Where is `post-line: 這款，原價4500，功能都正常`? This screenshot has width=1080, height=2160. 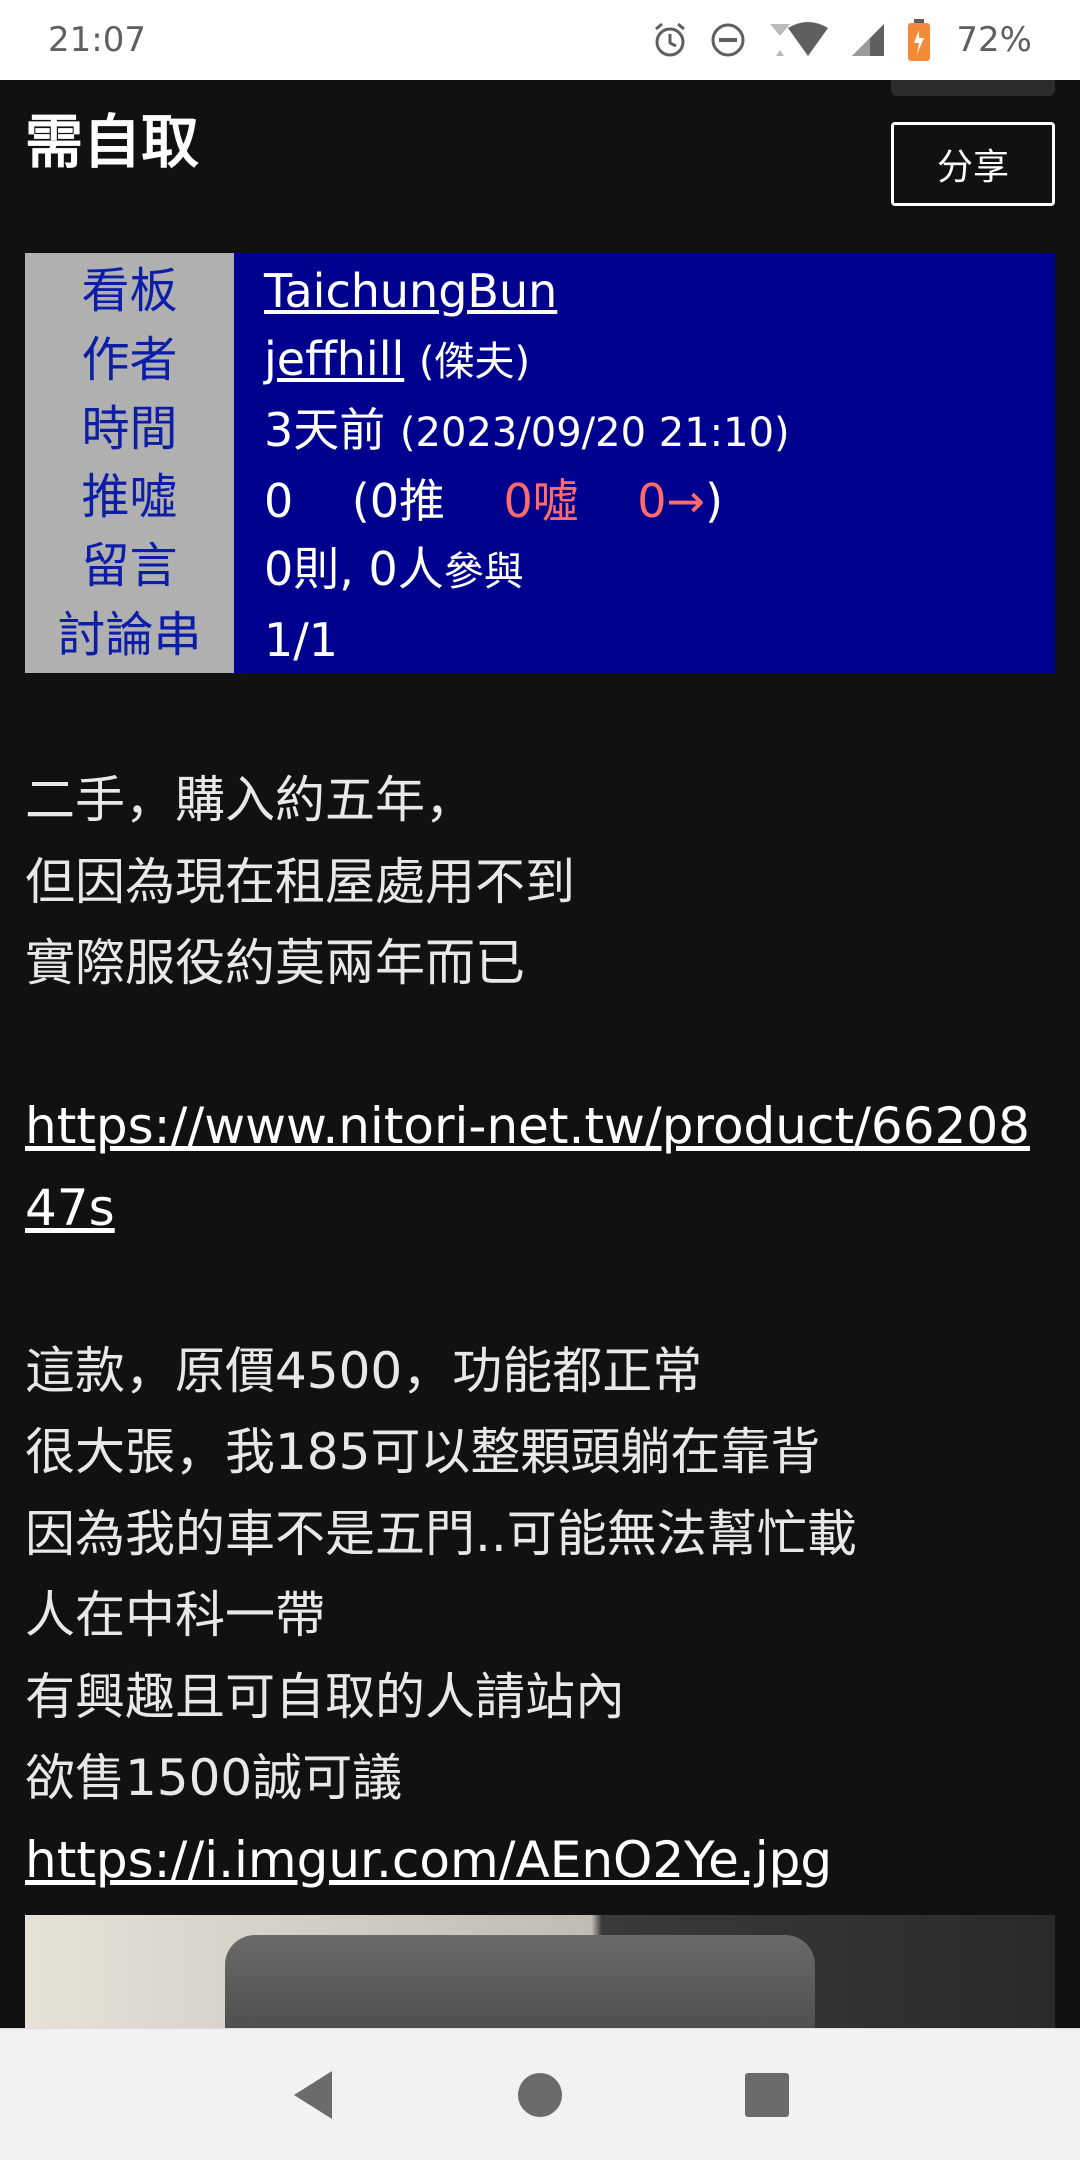 post-line: 這款，原價4500，功能都正常 is located at coordinates (364, 1370).